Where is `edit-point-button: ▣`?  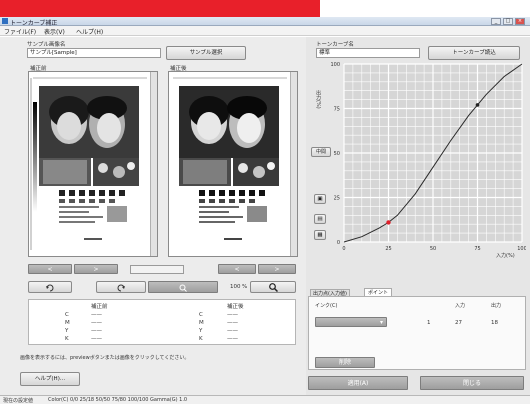
edit-point-button: ▣ is located at coordinates (320, 199).